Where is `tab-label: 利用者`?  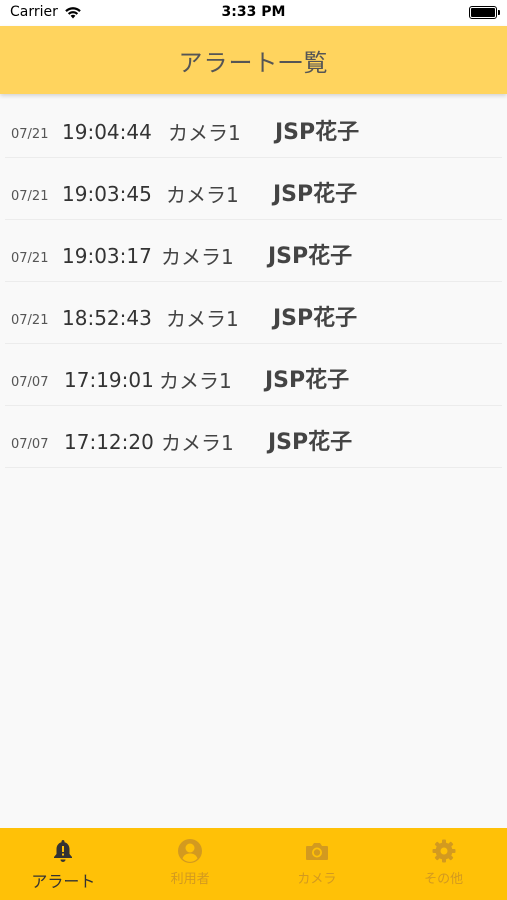
tab-label: 利用者 is located at coordinates (190, 879).